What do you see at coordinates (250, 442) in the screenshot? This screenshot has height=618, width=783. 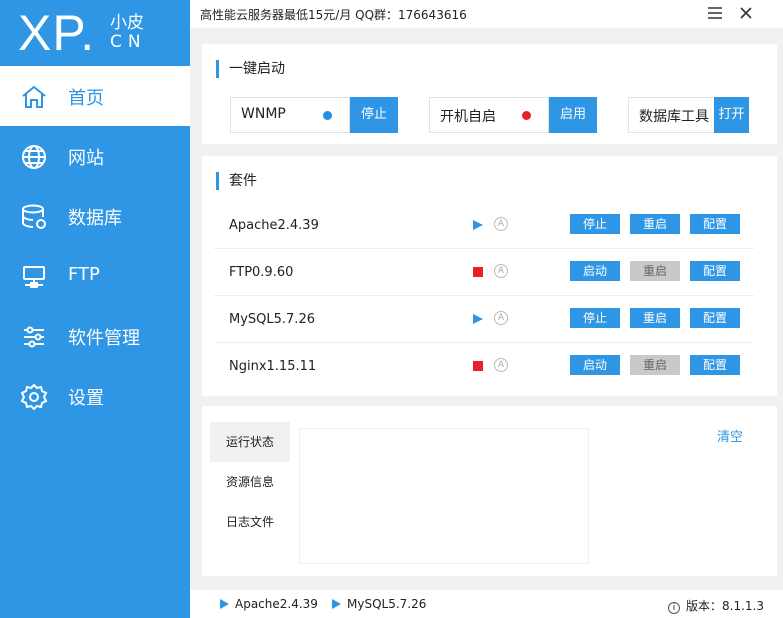 I see `tab-run-status: 运行状态` at bounding box center [250, 442].